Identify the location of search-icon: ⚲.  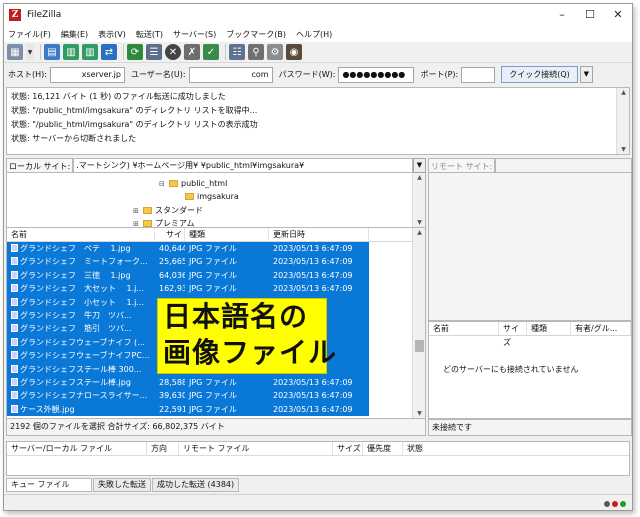
(256, 52).